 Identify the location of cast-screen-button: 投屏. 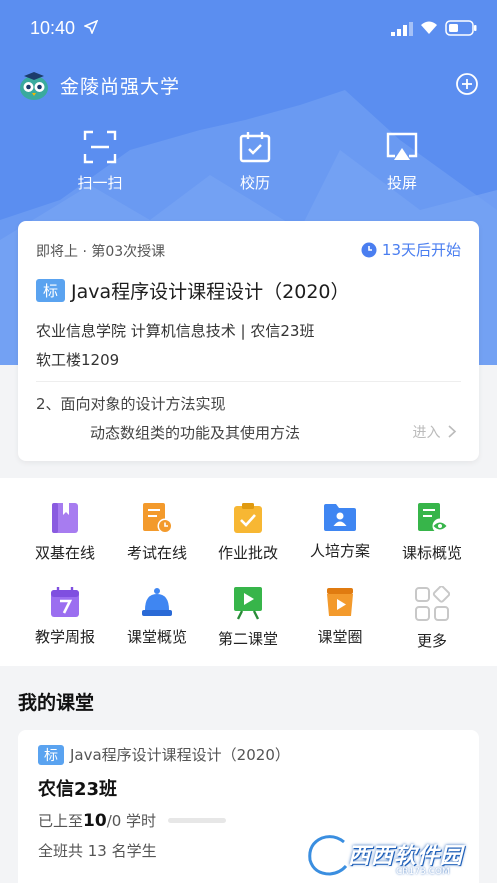
(402, 161).